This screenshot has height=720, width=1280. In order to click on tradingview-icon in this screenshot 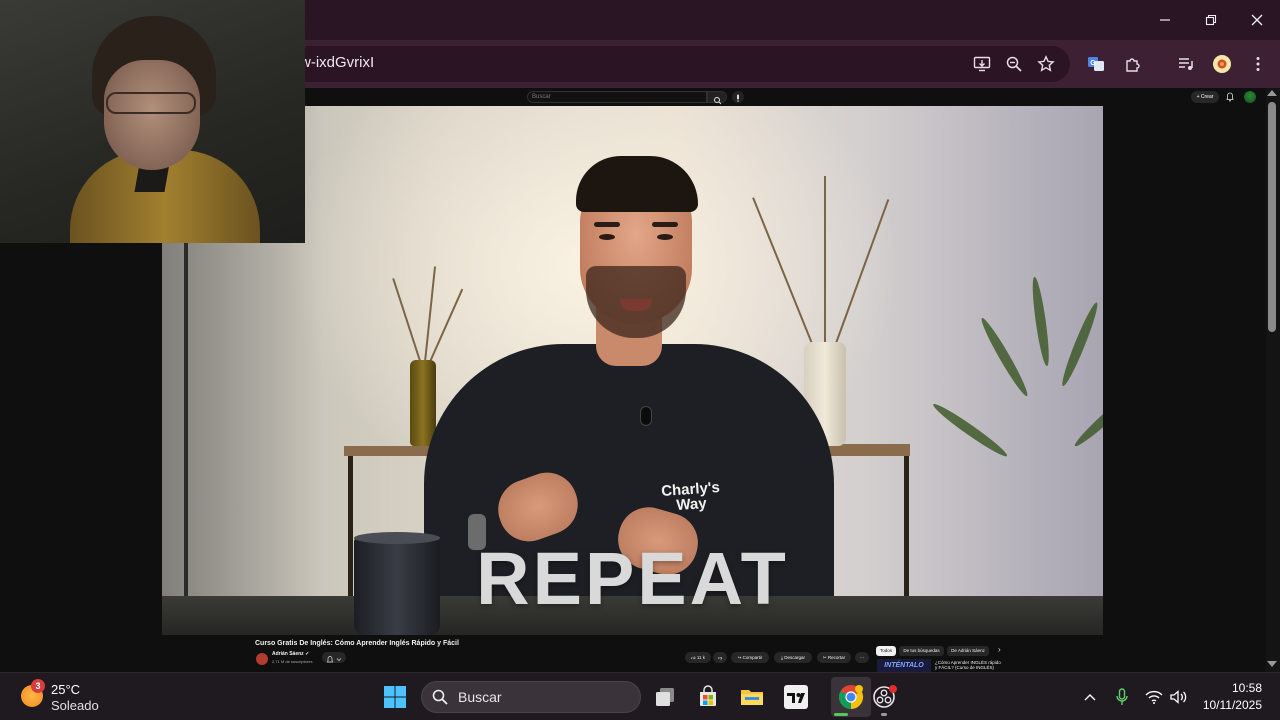, I will do `click(796, 697)`.